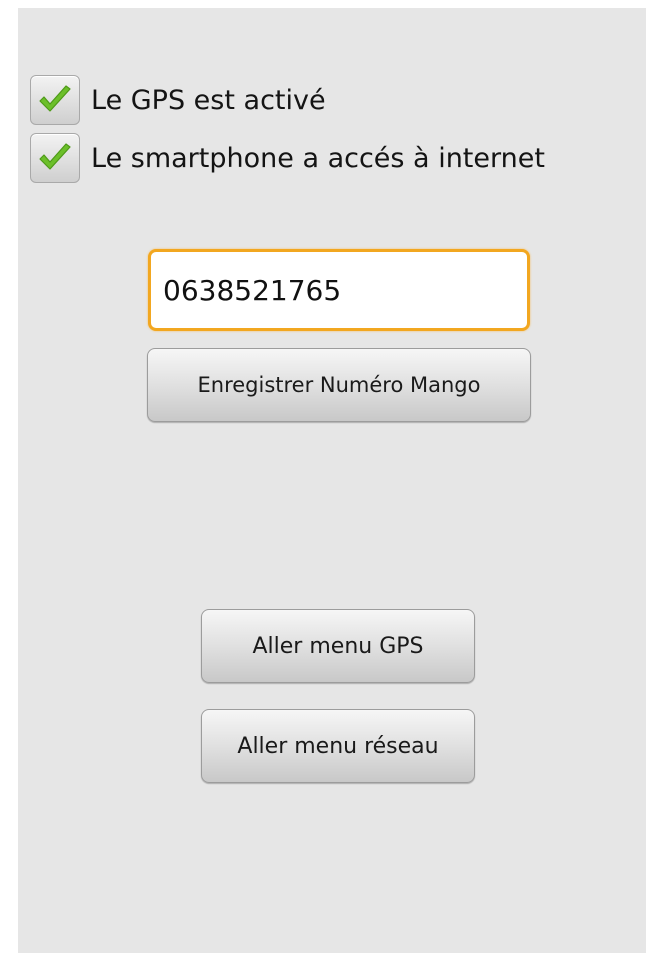  Describe the element at coordinates (318, 158) in the screenshot. I see `internet-access-label: Le smartphone a accés à internet` at that location.